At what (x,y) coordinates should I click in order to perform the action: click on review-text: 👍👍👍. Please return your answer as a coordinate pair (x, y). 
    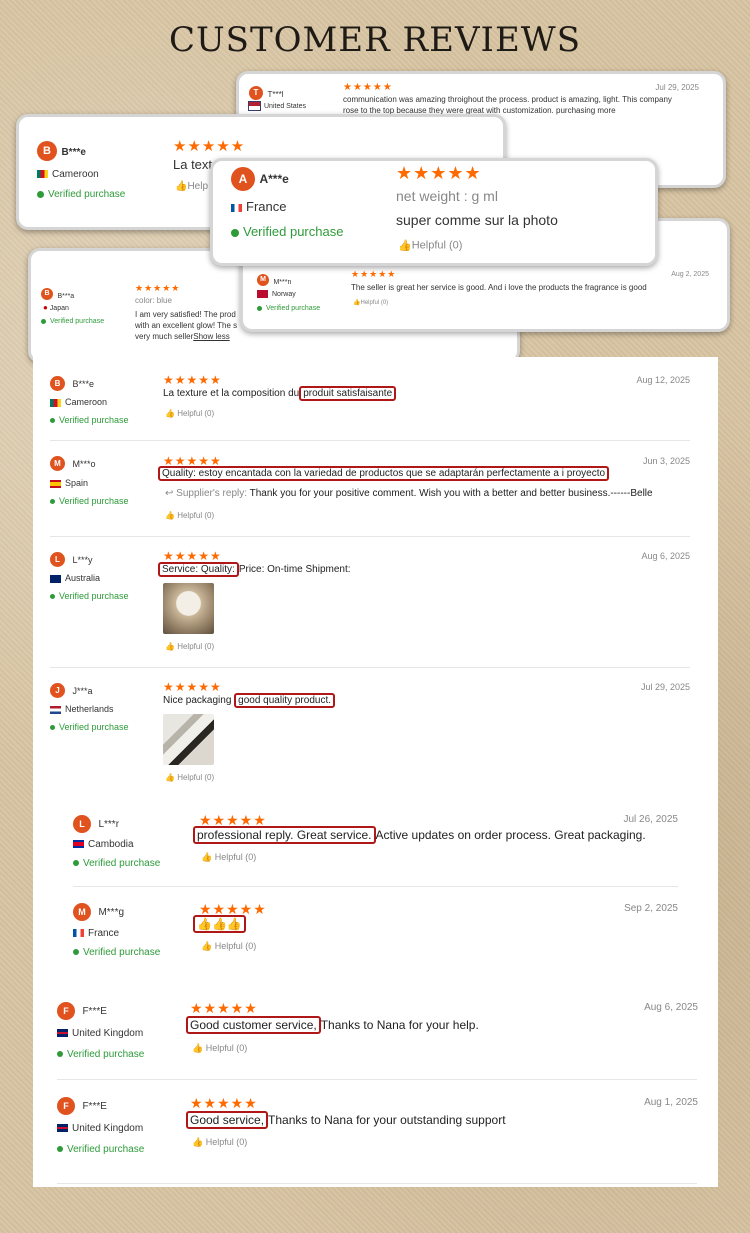
    Looking at the image, I should click on (219, 924).